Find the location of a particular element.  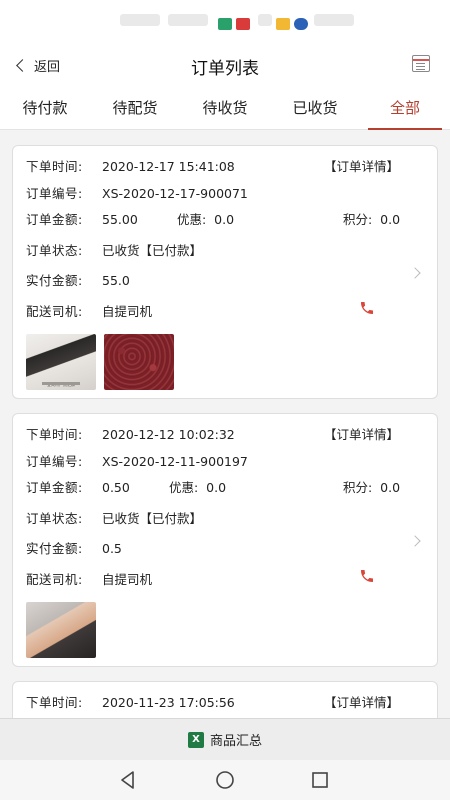

order-card: 下单时间: 2020-11-23 17:05:56 【订单详情】 is located at coordinates (225, 699).